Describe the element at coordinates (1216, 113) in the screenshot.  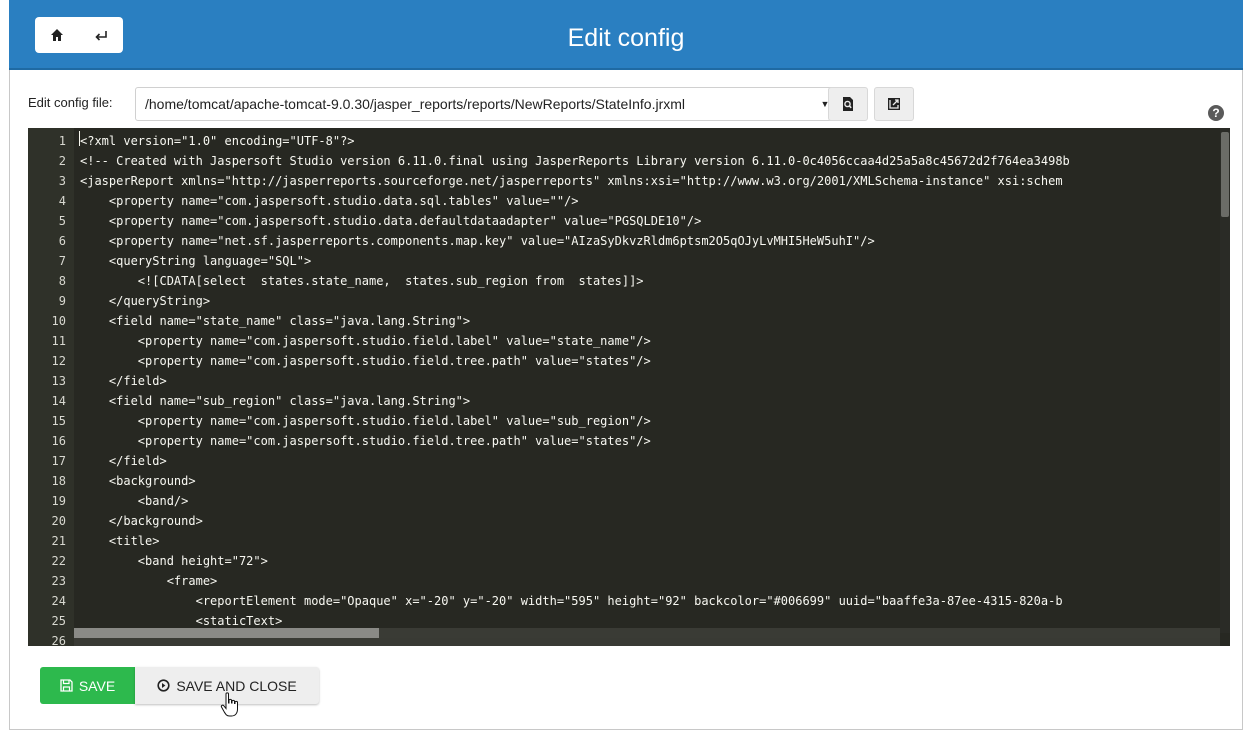
I see `help-icon: ?` at that location.